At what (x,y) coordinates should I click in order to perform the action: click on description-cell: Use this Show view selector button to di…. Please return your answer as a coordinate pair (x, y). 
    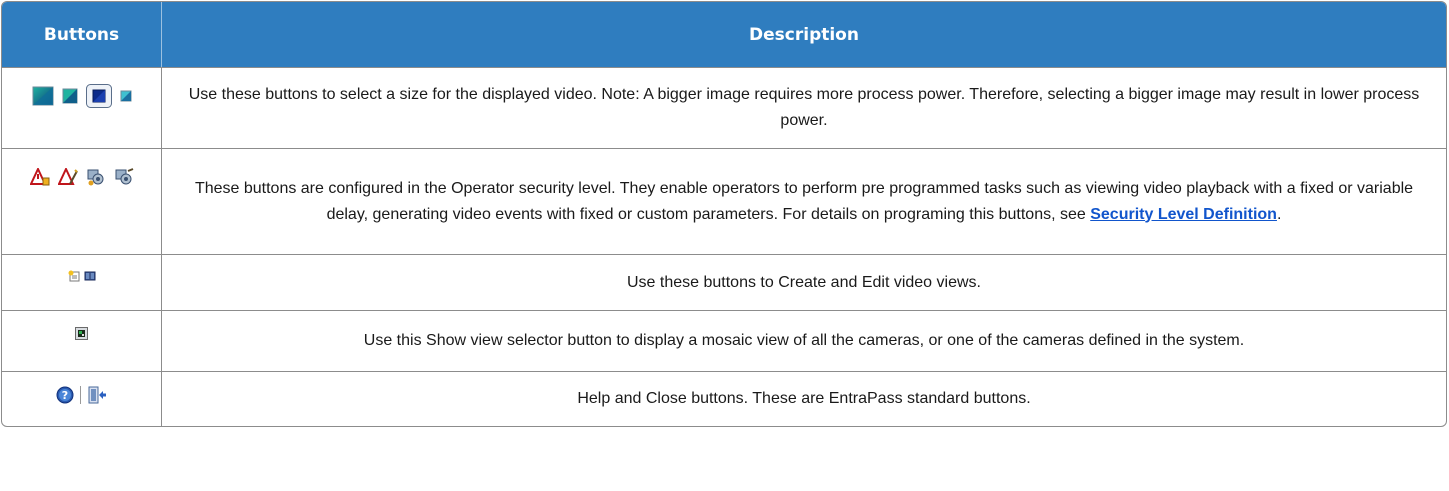
    Looking at the image, I should click on (804, 340).